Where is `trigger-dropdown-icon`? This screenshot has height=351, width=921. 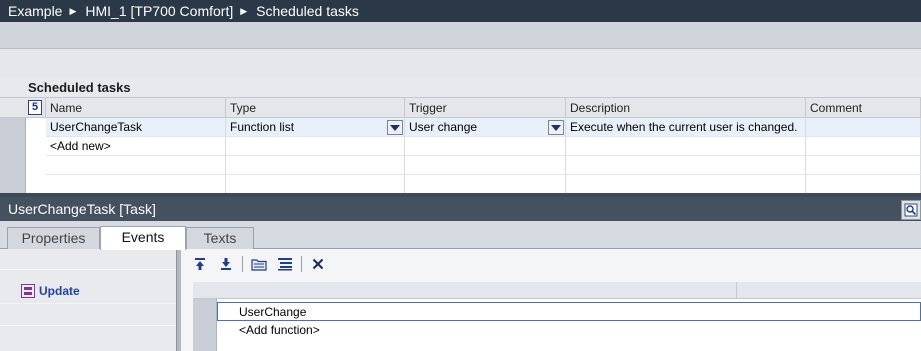
trigger-dropdown-icon is located at coordinates (556, 127).